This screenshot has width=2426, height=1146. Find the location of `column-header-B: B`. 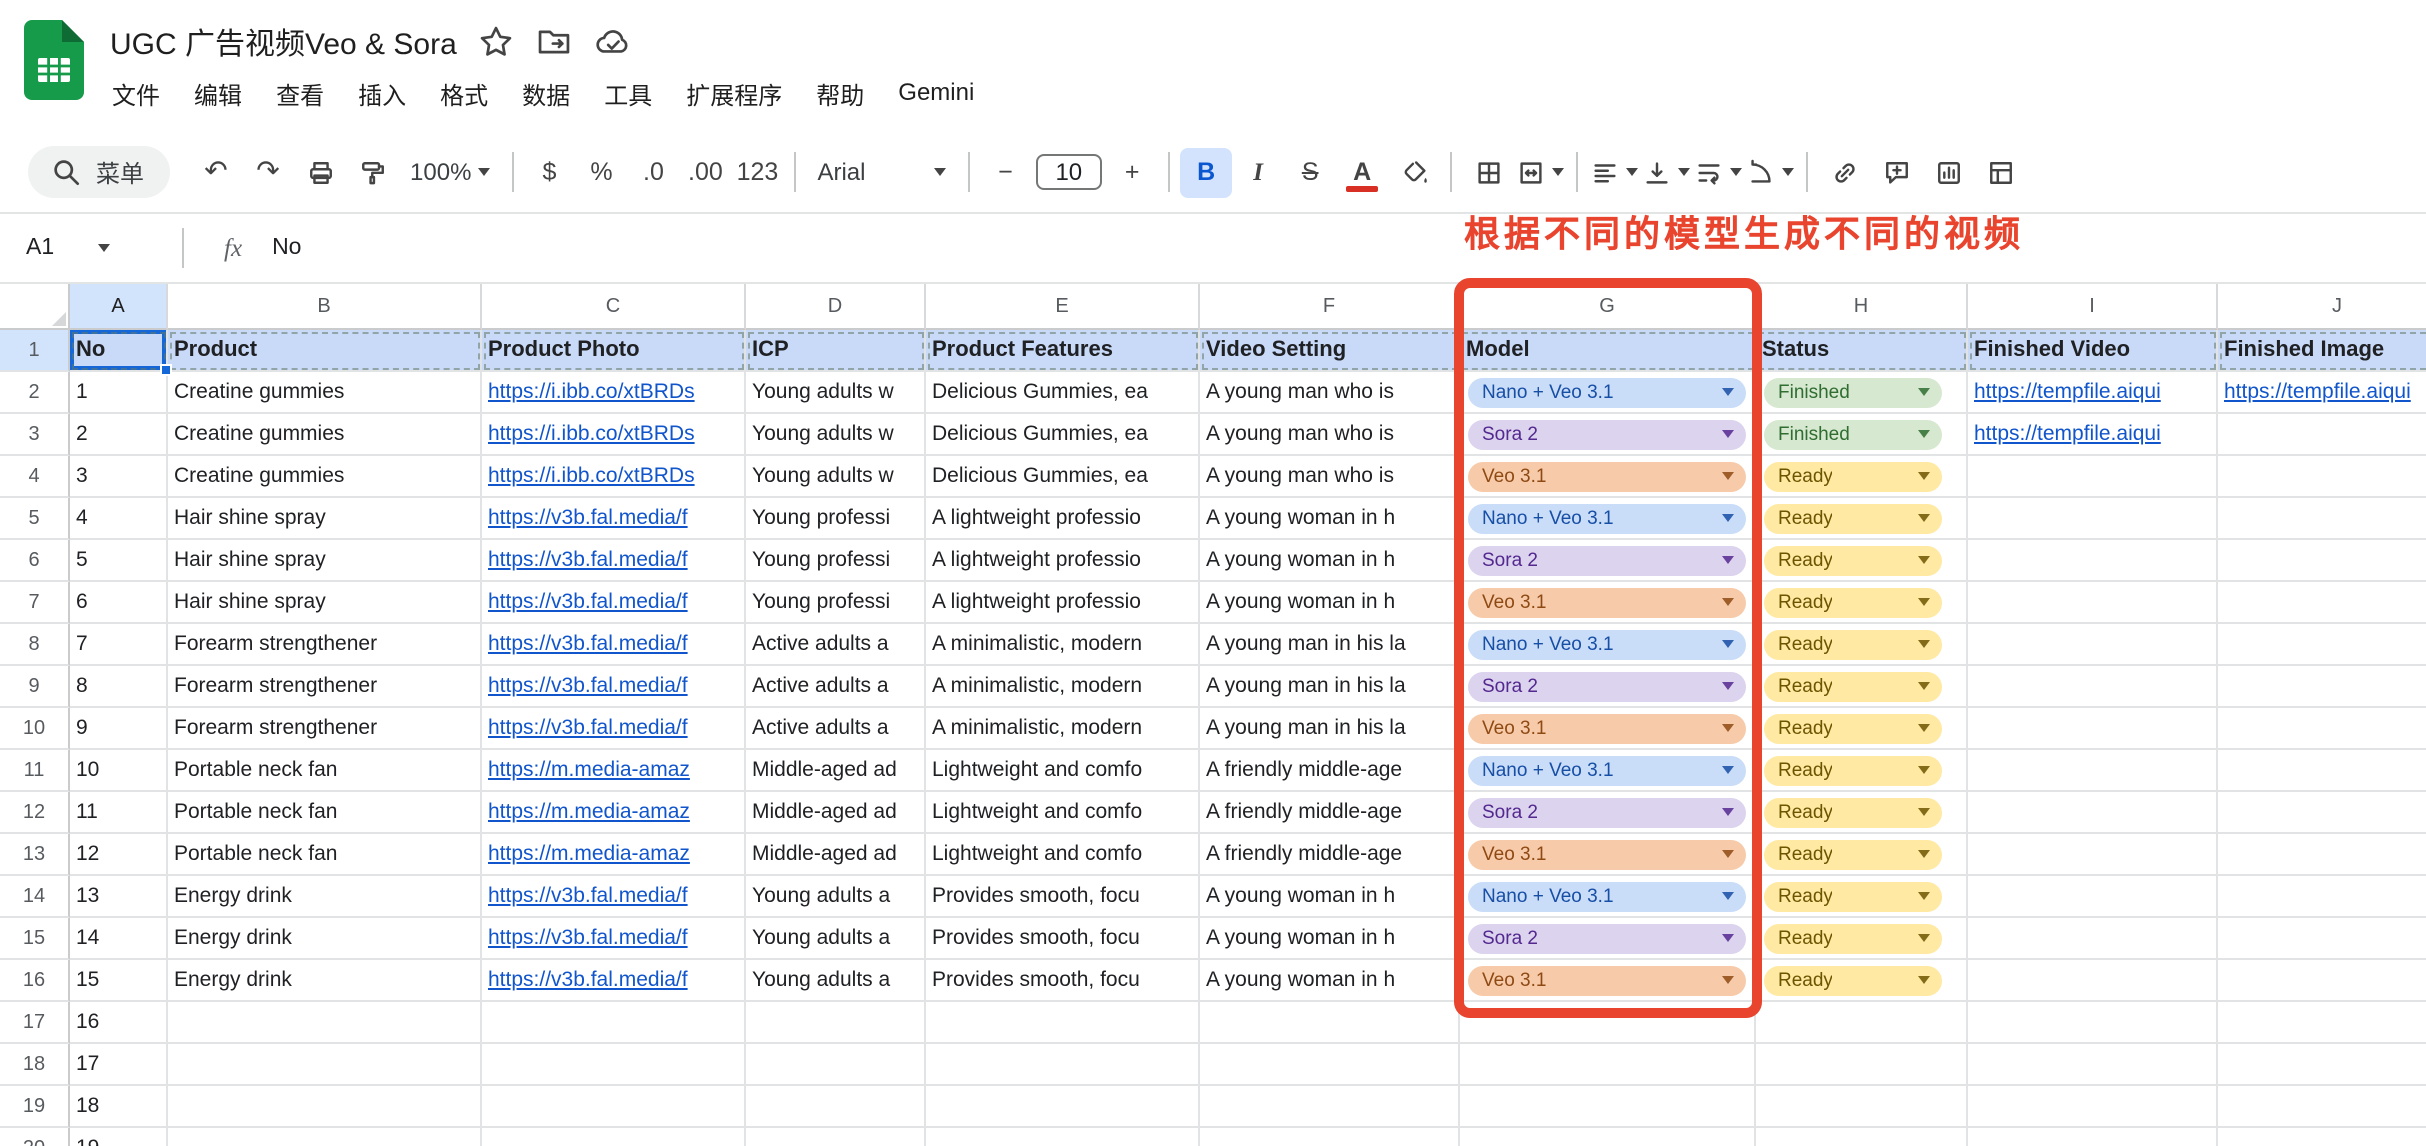

column-header-B: B is located at coordinates (325, 307).